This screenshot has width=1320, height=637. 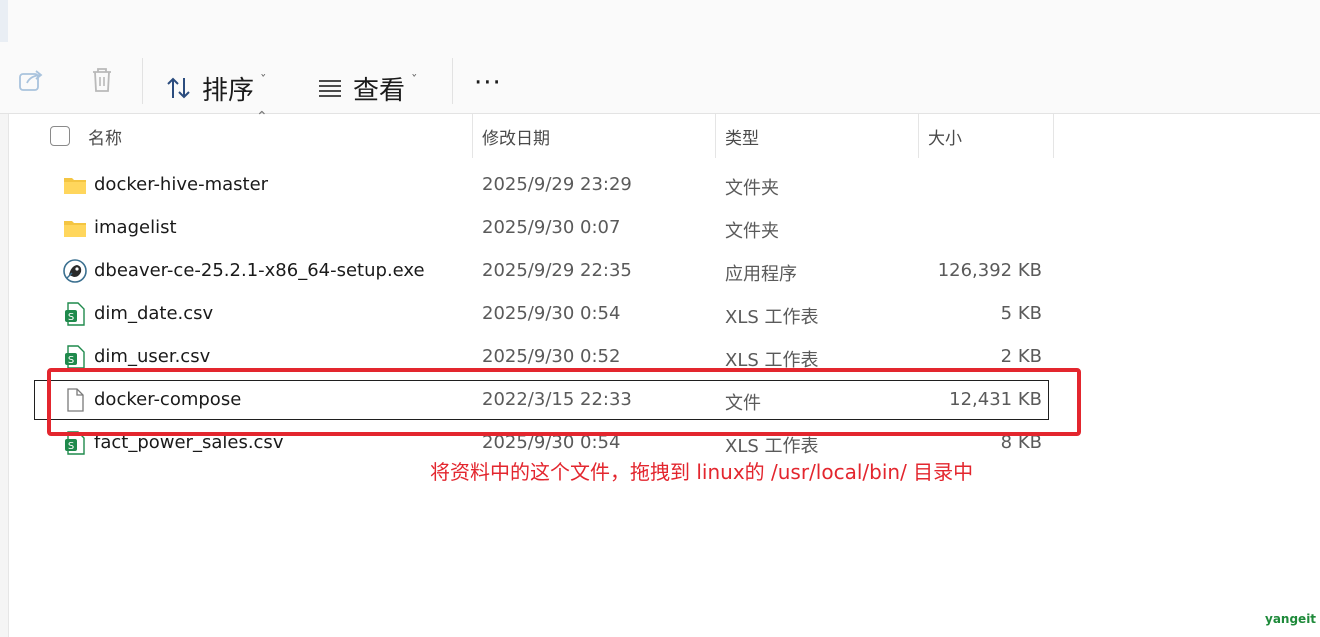 What do you see at coordinates (557, 184) in the screenshot?
I see `file-modified: 2025/9/29 23:29` at bounding box center [557, 184].